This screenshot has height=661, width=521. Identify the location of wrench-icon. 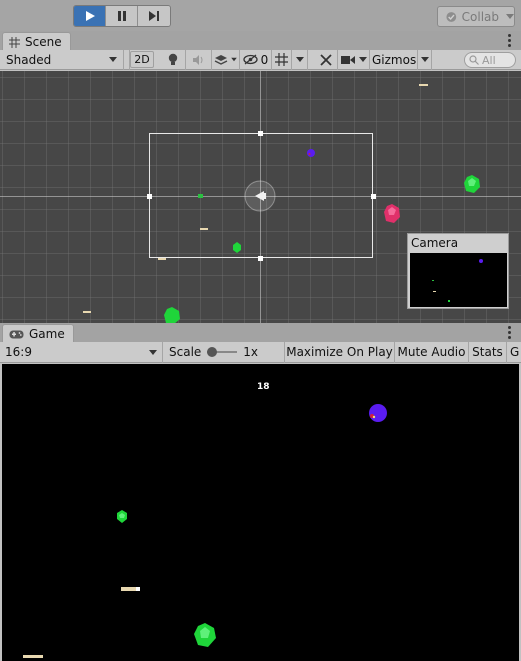
(325, 59).